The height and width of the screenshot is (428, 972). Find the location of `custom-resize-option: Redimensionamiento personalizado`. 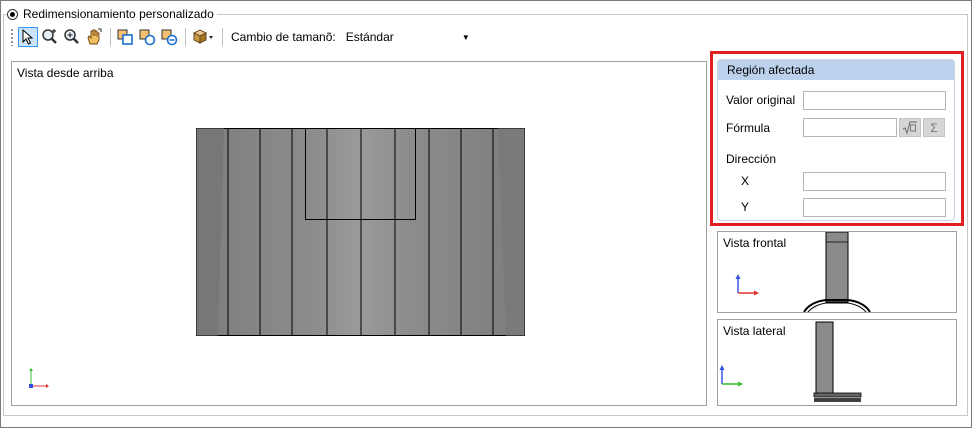

custom-resize-option: Redimensionamiento personalizado is located at coordinates (112, 14).